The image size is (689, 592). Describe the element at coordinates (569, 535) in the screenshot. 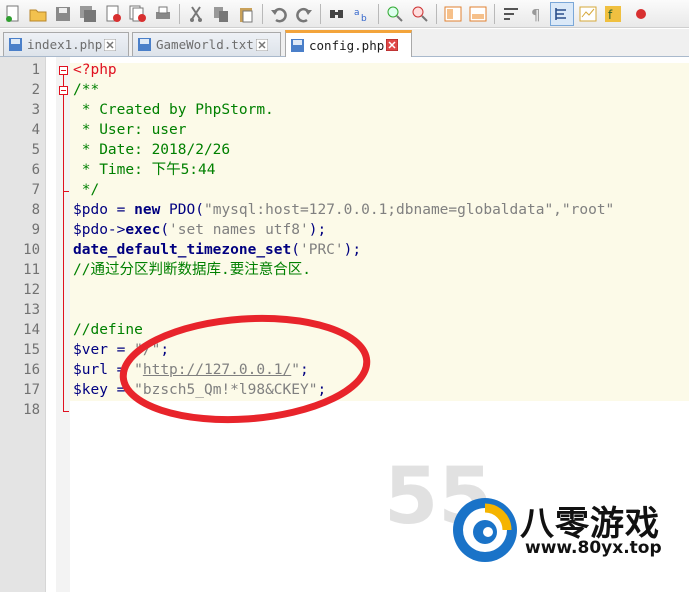

I see `site-logo: 八零游戏 www.80yx.top` at that location.